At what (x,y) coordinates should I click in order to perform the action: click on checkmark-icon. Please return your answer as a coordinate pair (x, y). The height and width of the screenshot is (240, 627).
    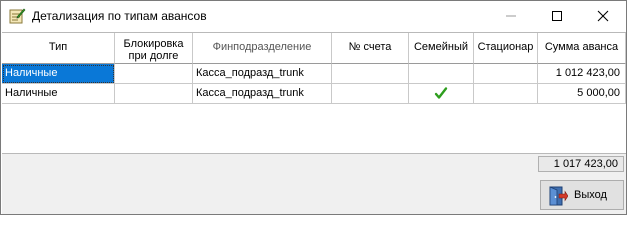
    Looking at the image, I should click on (441, 94).